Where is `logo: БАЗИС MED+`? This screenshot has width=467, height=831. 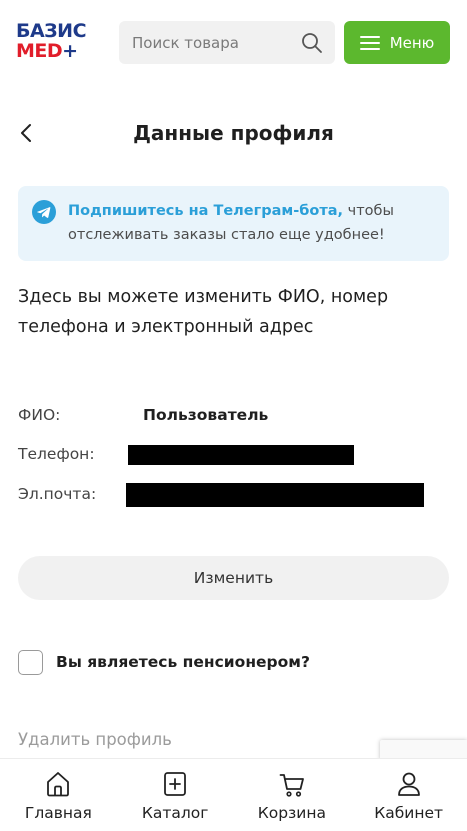 logo: БАЗИС MED+ is located at coordinates (56, 43).